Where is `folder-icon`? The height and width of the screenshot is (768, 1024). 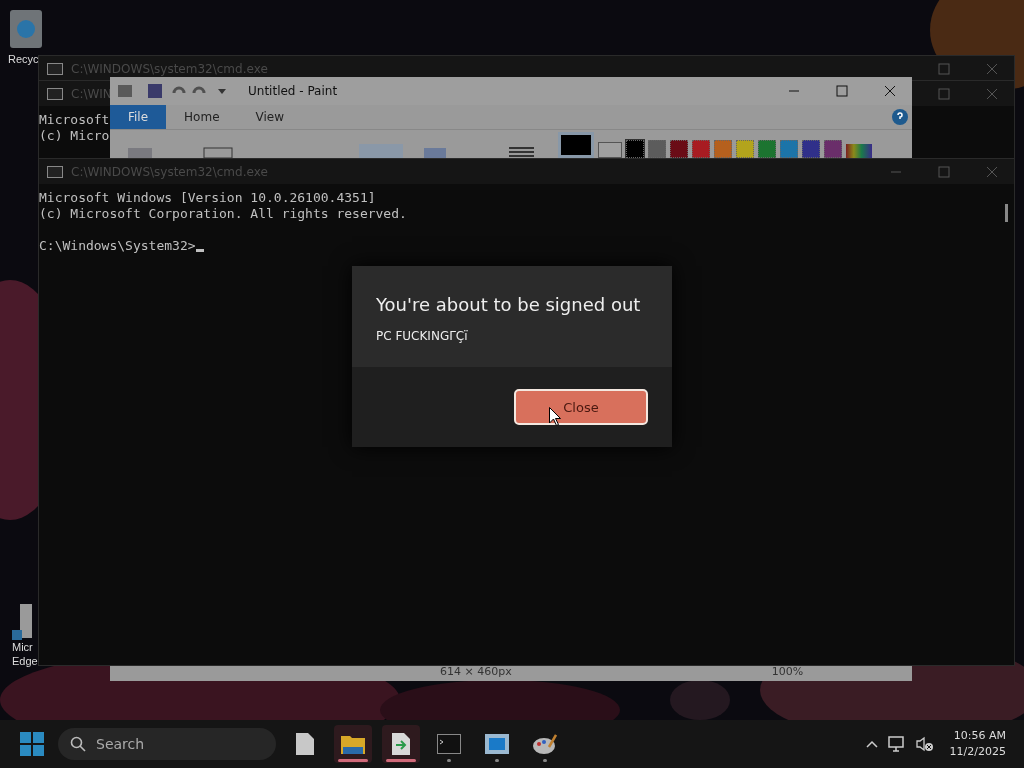
folder-icon is located at coordinates (353, 744).